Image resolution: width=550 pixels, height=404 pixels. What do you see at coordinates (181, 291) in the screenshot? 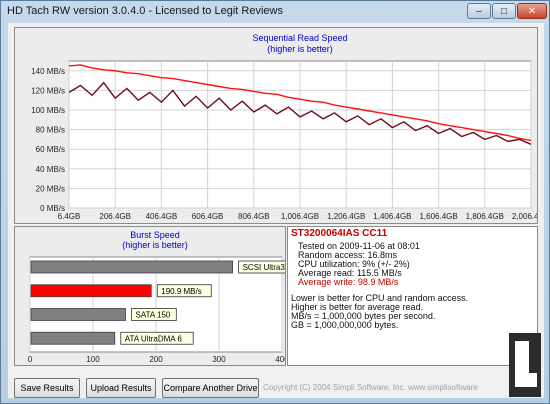
I see `burst-bar-label: 190.9 MB/s` at bounding box center [181, 291].